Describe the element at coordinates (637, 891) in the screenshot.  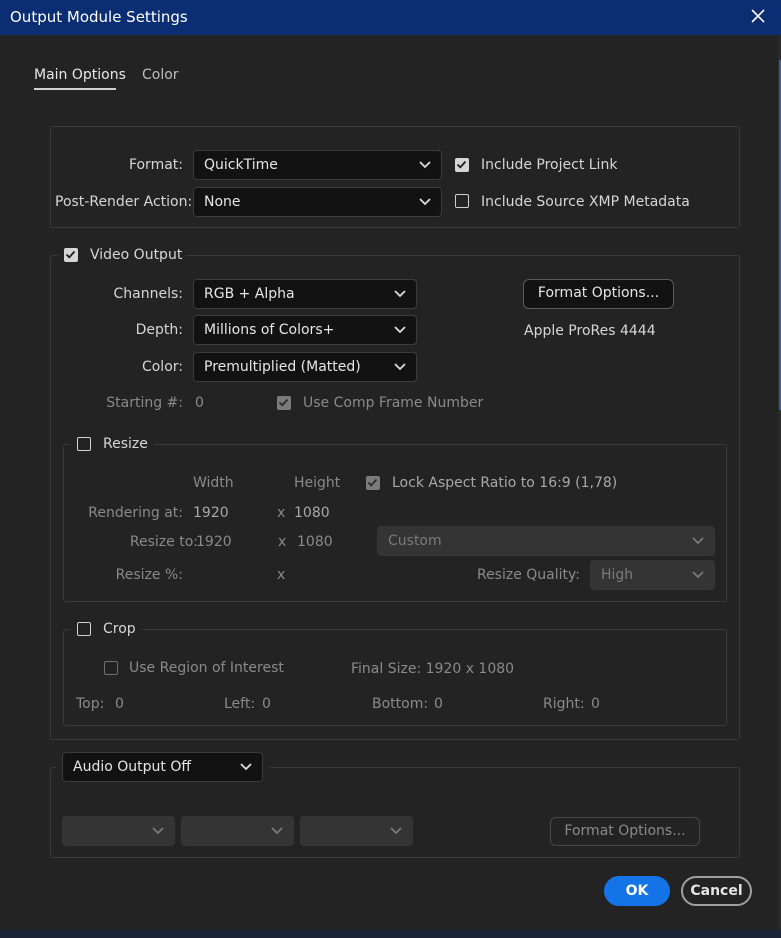
I see `ok-button: OK` at that location.